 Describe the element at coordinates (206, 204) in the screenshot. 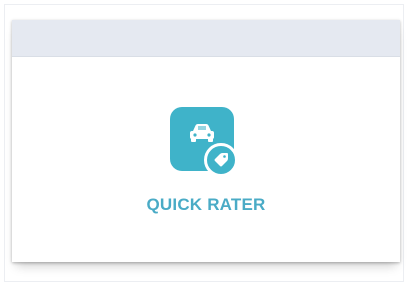

I see `quick-rater-label: QUICK RATER` at that location.